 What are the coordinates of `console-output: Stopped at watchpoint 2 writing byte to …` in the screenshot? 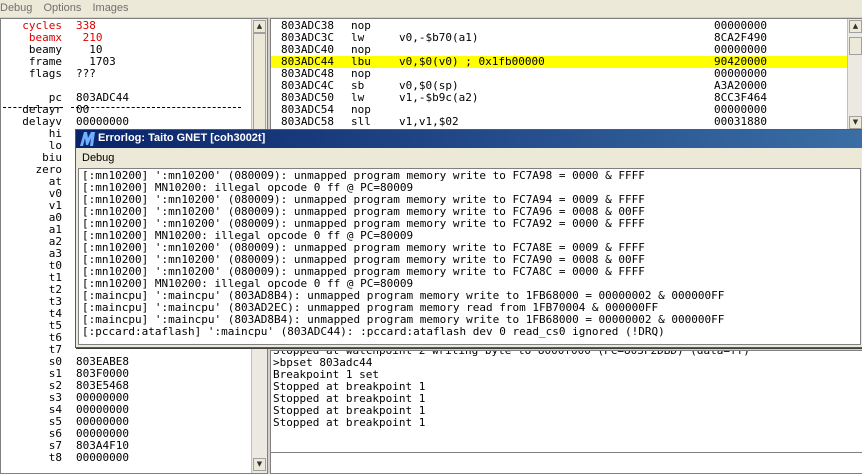 It's located at (566, 401).